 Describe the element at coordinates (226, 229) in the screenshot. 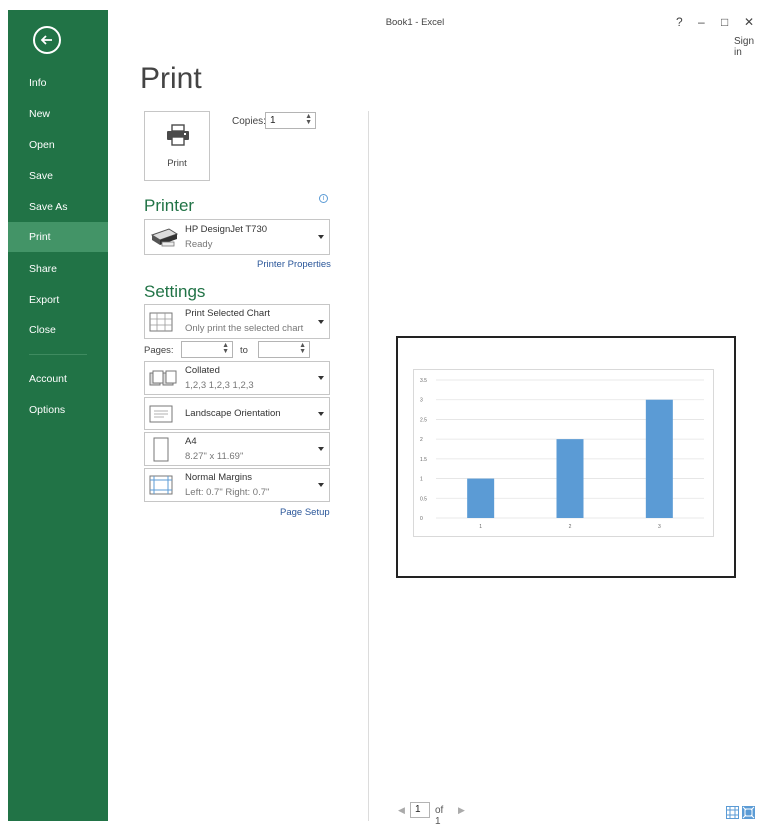

I see `printer-name: HP DesignJet T730` at that location.